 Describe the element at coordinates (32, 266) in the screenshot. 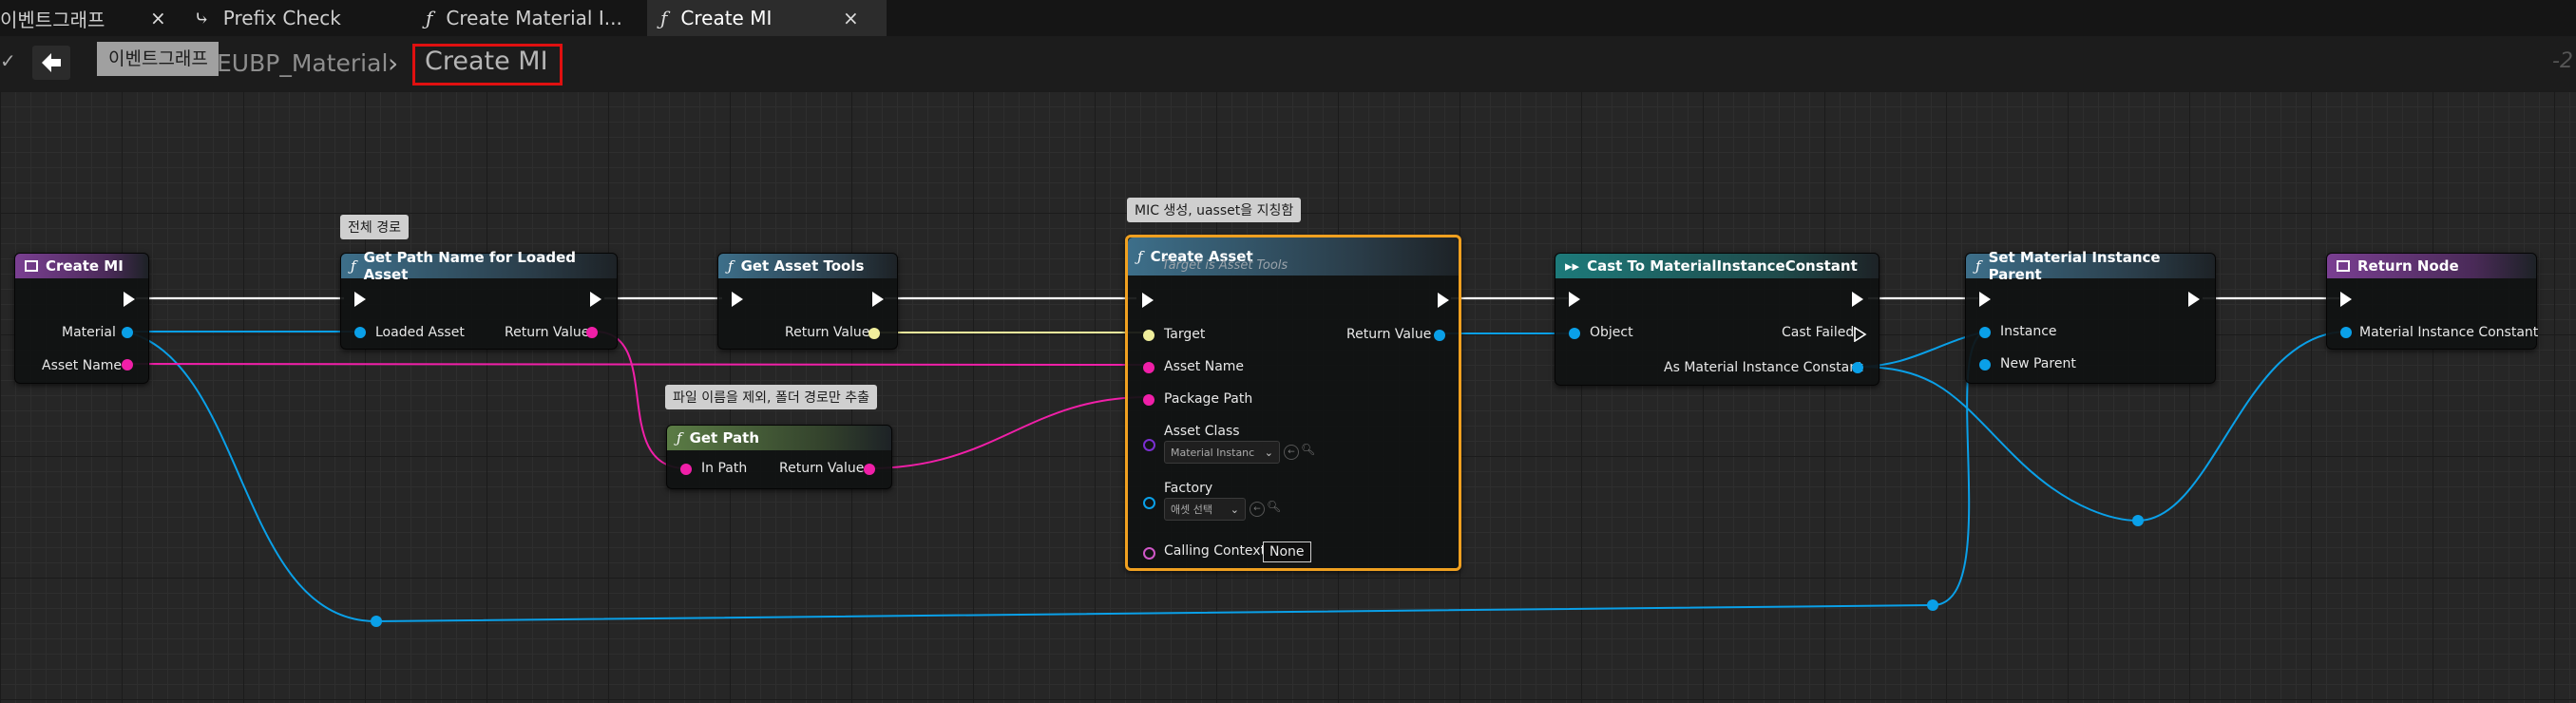

I see `function-entry-icon` at that location.